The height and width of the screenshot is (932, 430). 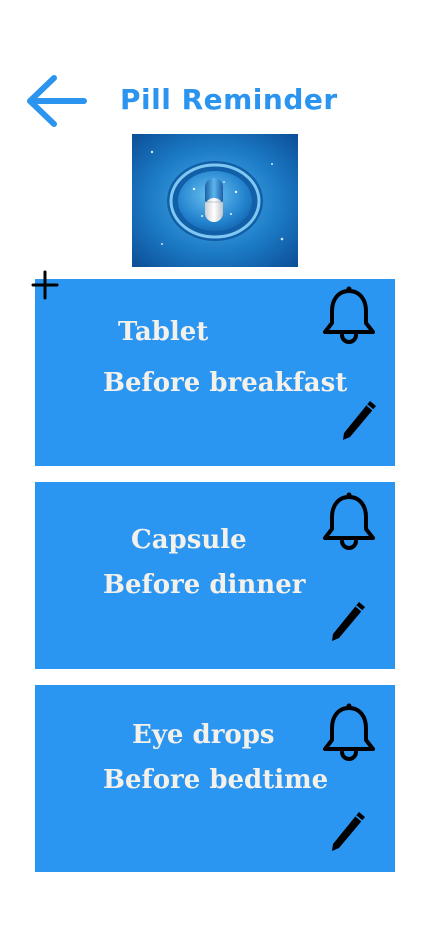 I want to click on pill-image, so click(x=215, y=200).